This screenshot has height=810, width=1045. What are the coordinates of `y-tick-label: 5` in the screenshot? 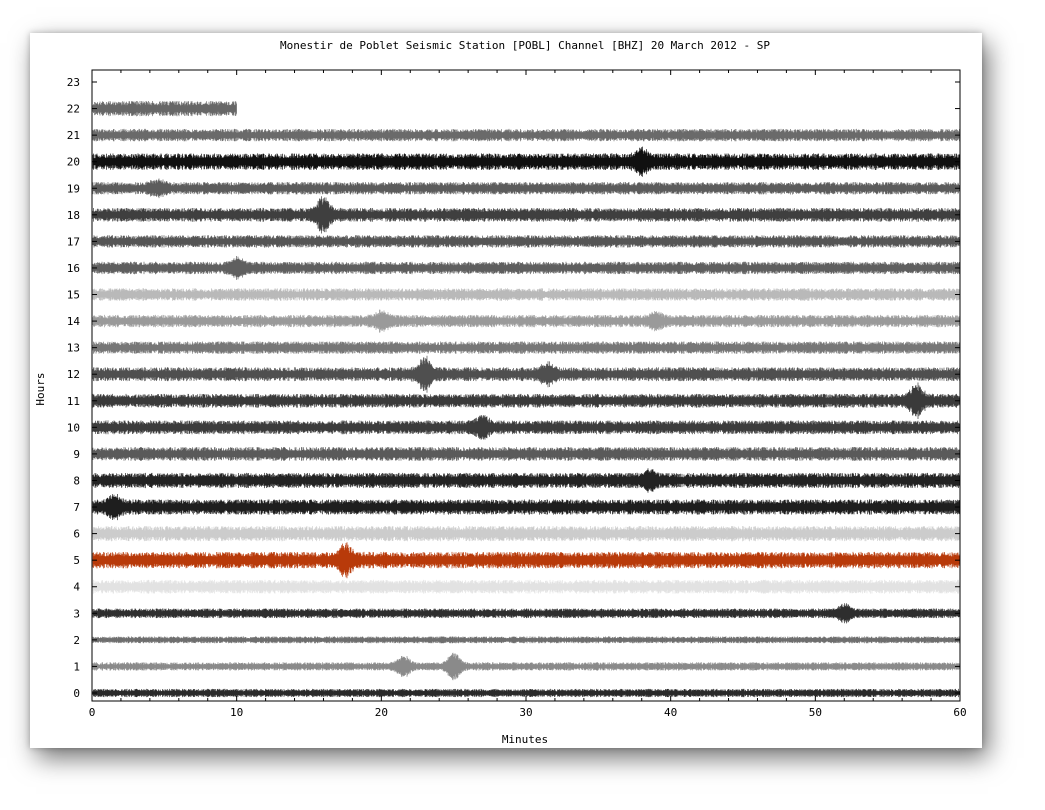 It's located at (76, 560).